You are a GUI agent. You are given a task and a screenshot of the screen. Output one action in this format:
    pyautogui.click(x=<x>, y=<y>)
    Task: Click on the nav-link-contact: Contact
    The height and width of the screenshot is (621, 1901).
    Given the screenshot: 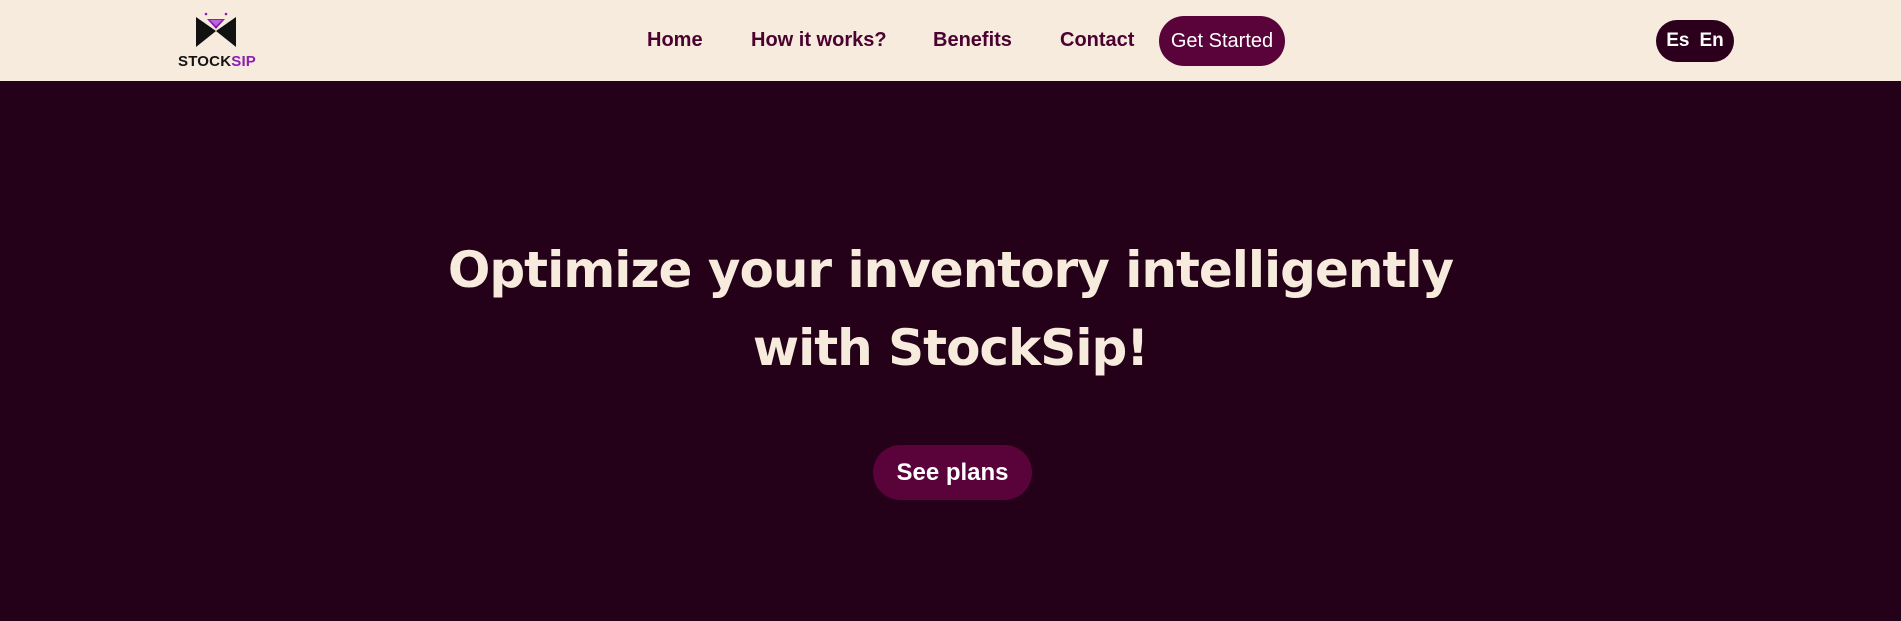 What is the action you would take?
    pyautogui.click(x=1097, y=40)
    